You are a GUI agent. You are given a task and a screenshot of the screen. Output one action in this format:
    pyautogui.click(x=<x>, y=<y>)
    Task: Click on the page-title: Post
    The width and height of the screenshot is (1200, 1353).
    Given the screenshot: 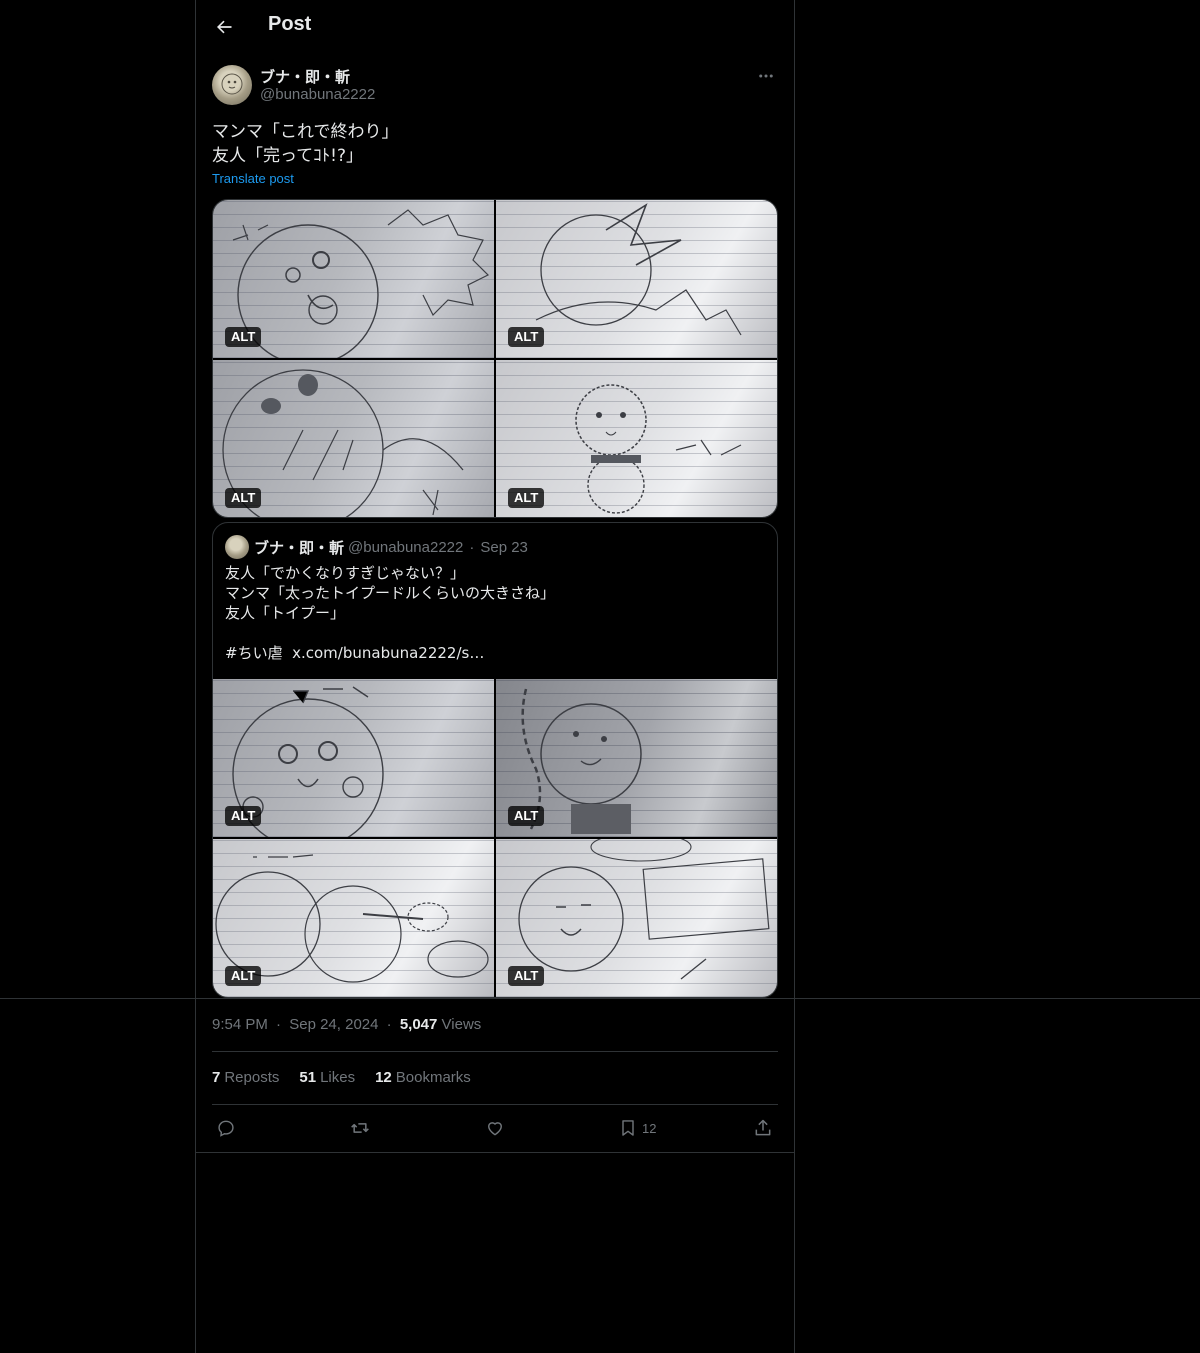 What is the action you would take?
    pyautogui.click(x=290, y=24)
    